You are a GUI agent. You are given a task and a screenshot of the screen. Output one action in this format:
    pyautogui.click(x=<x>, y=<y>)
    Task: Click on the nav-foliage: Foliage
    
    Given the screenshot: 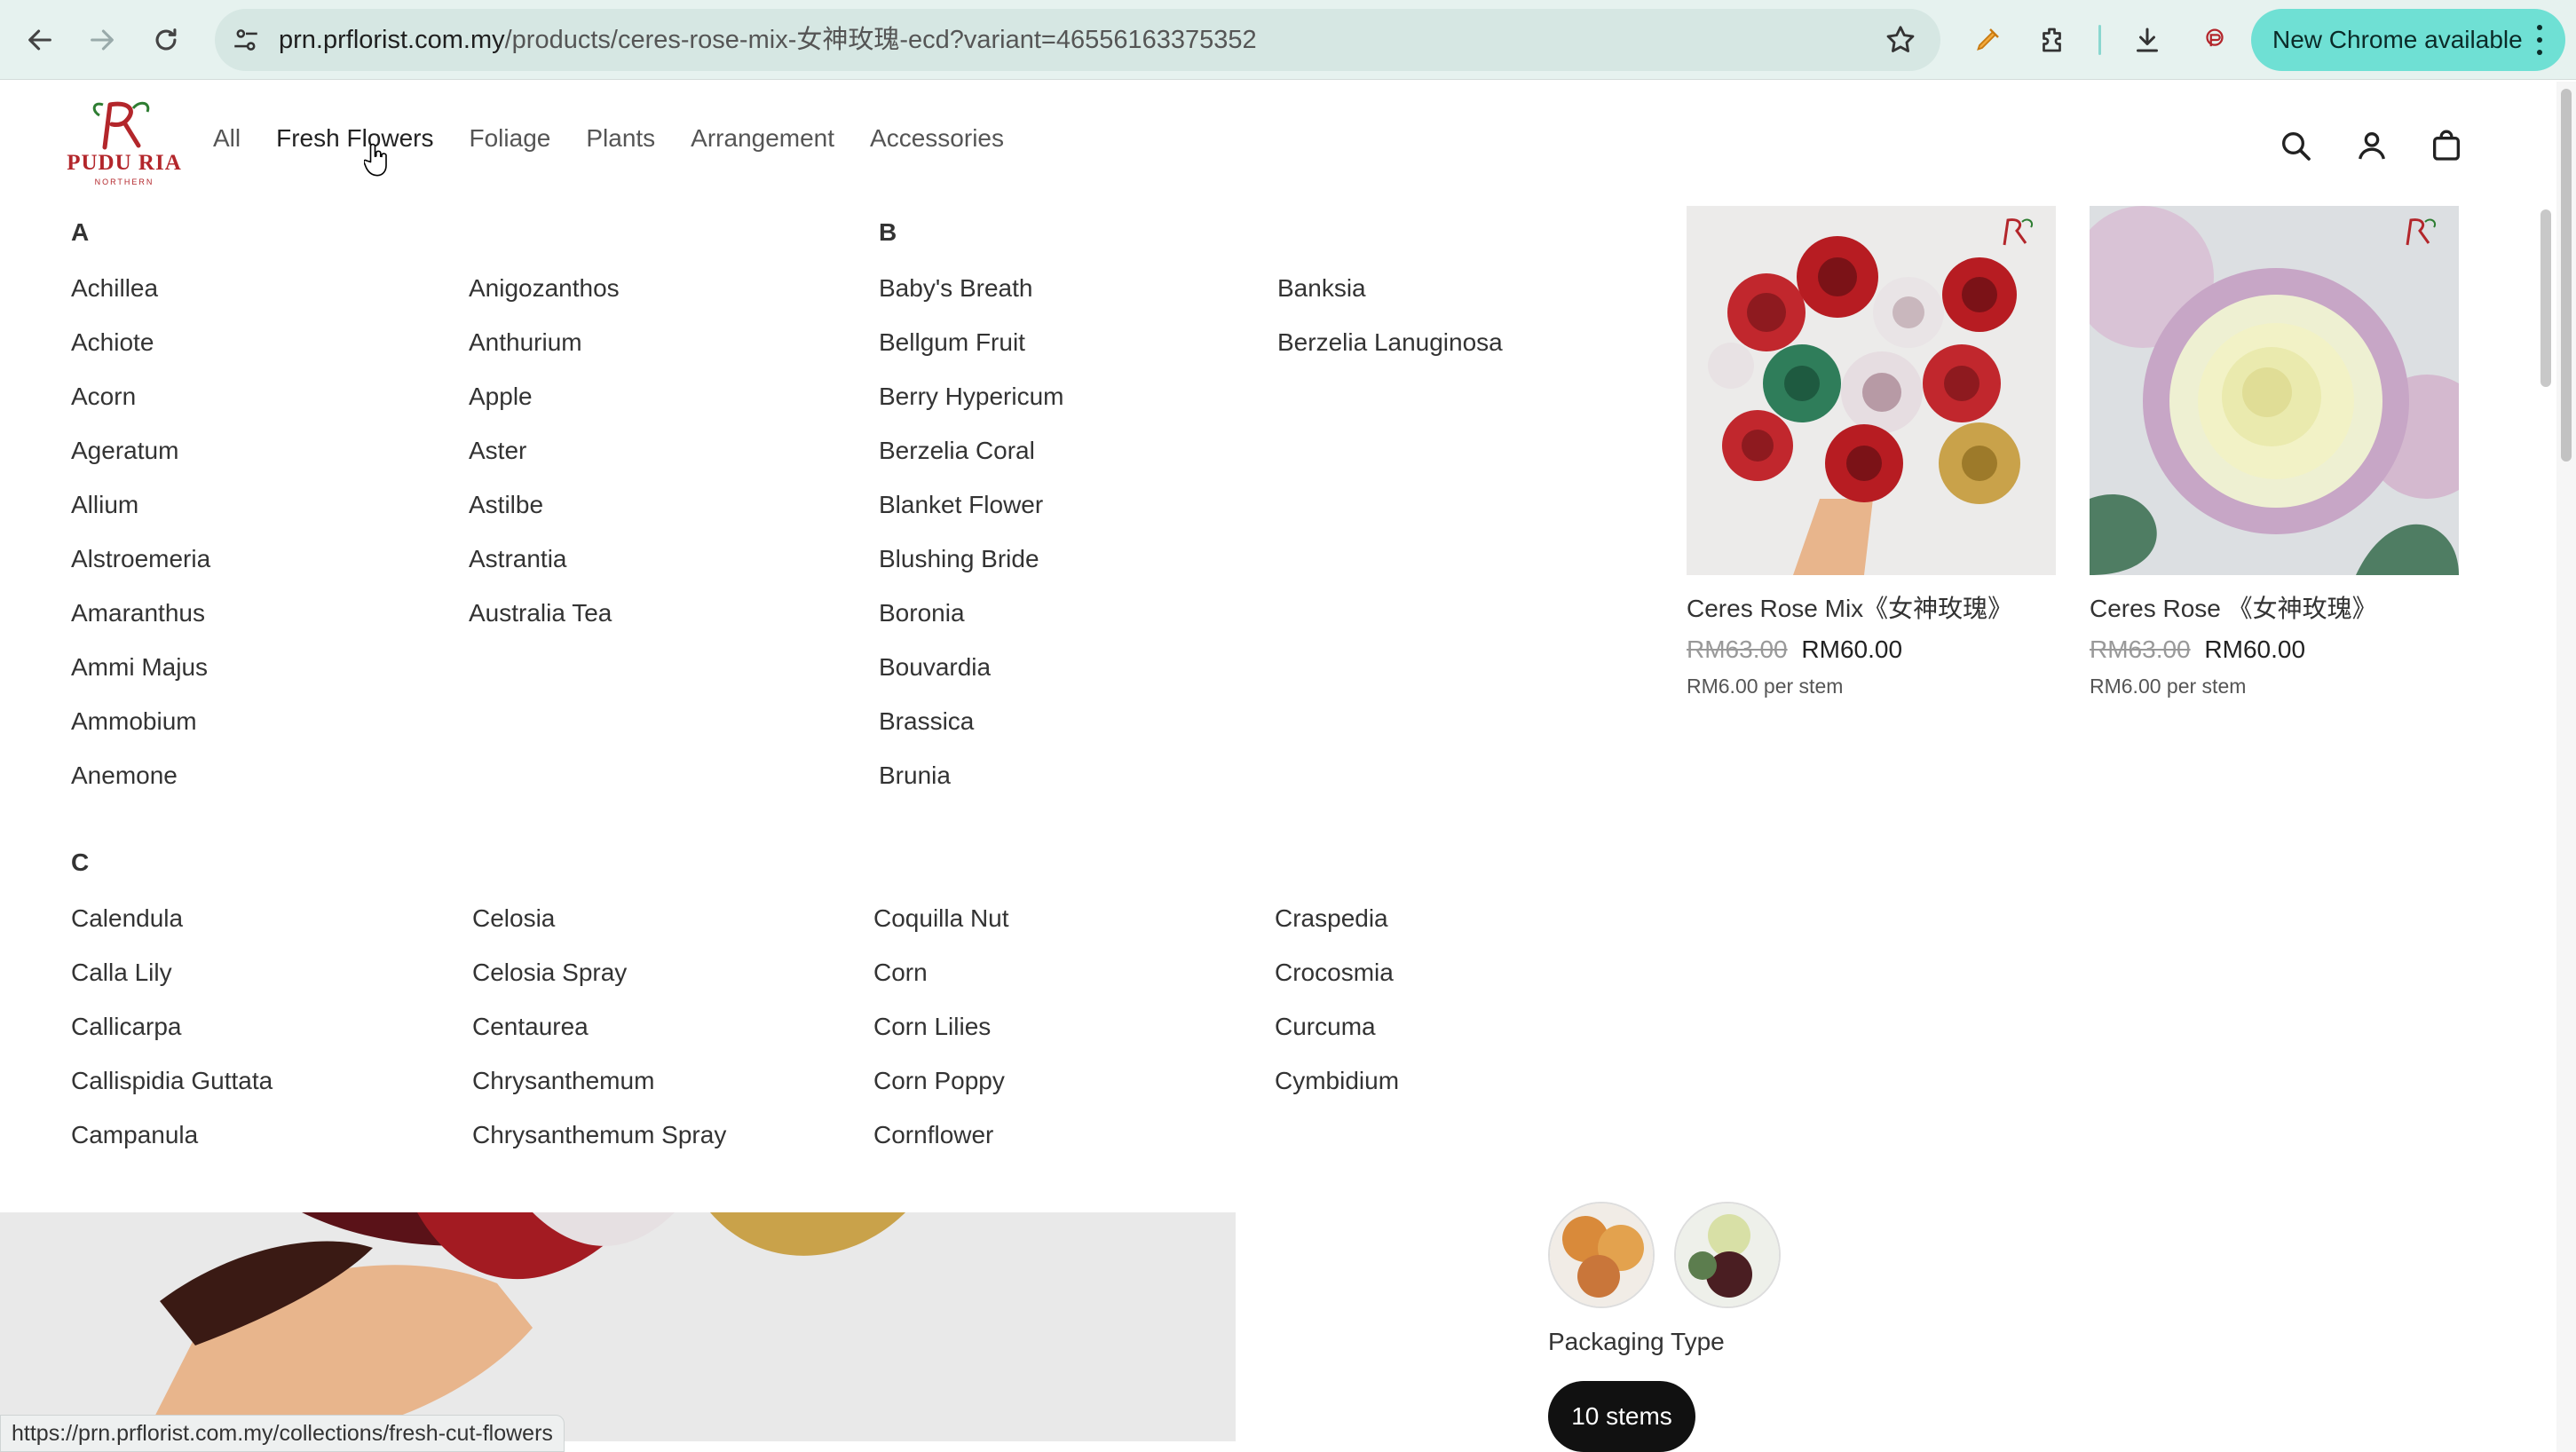 What is the action you would take?
    pyautogui.click(x=510, y=138)
    